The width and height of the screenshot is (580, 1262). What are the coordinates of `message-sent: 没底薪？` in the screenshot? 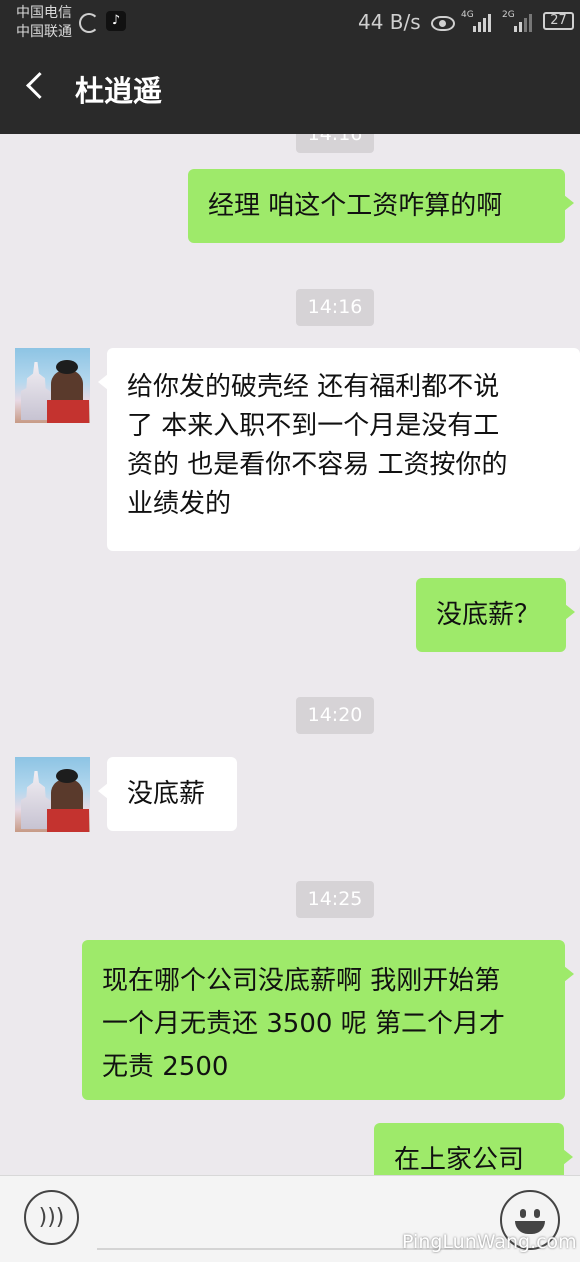 It's located at (495, 615).